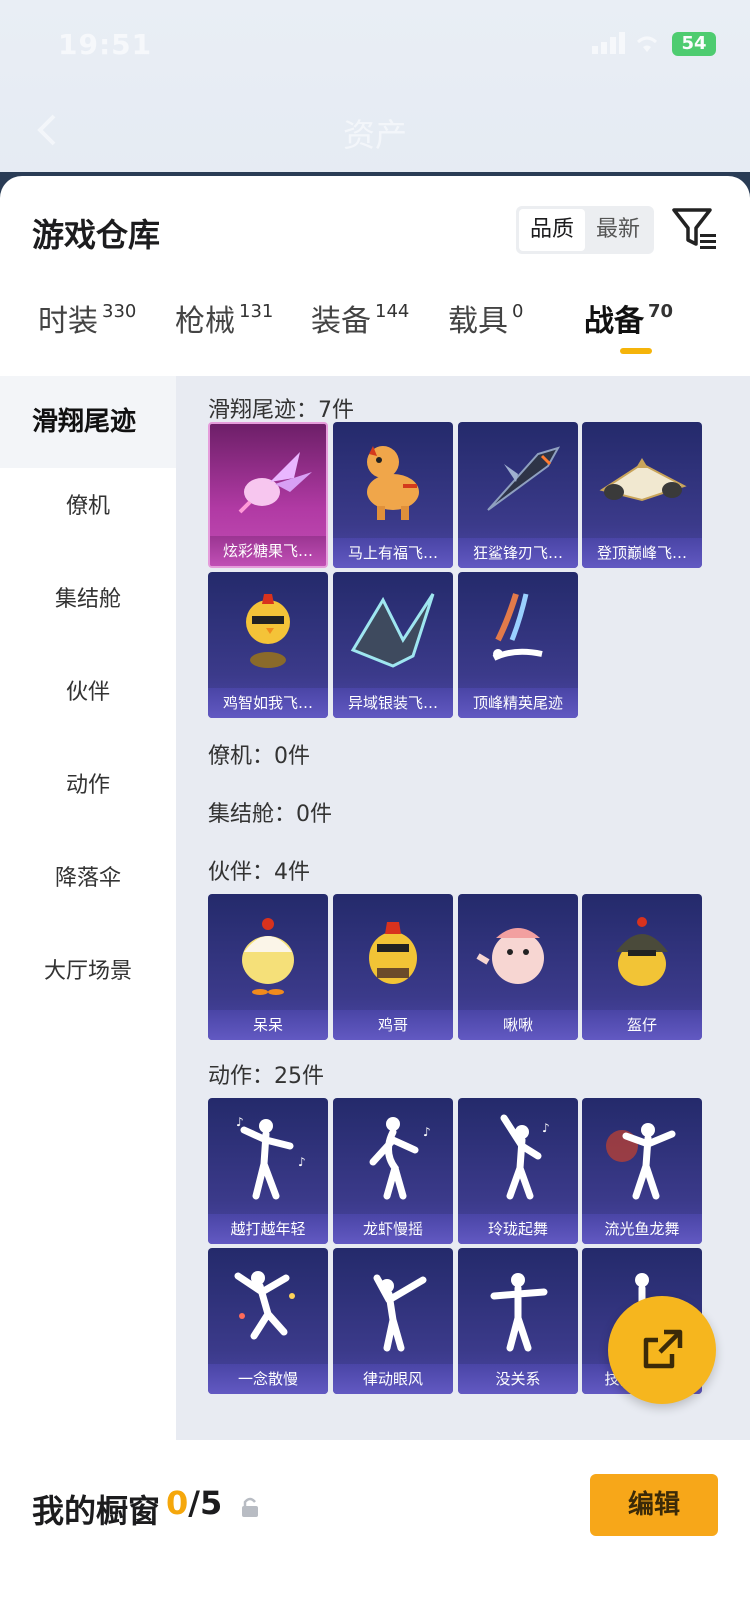  What do you see at coordinates (608, 43) in the screenshot?
I see `signal-icon` at bounding box center [608, 43].